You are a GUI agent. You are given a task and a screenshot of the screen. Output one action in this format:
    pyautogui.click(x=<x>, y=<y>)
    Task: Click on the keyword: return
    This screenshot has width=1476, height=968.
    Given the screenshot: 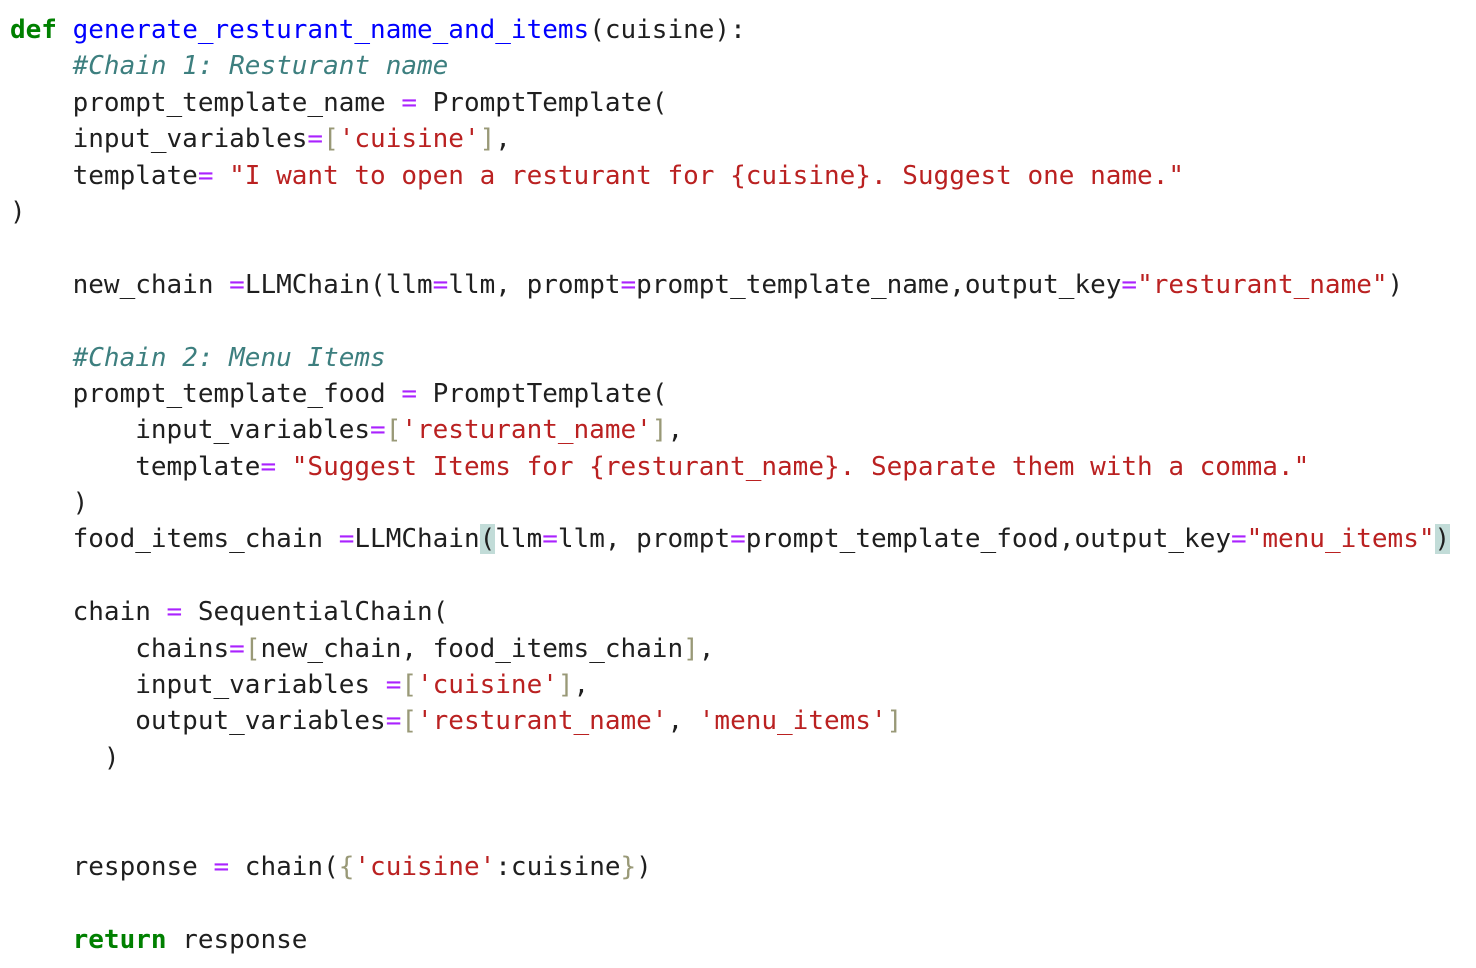 What is the action you would take?
    pyautogui.click(x=119, y=939)
    